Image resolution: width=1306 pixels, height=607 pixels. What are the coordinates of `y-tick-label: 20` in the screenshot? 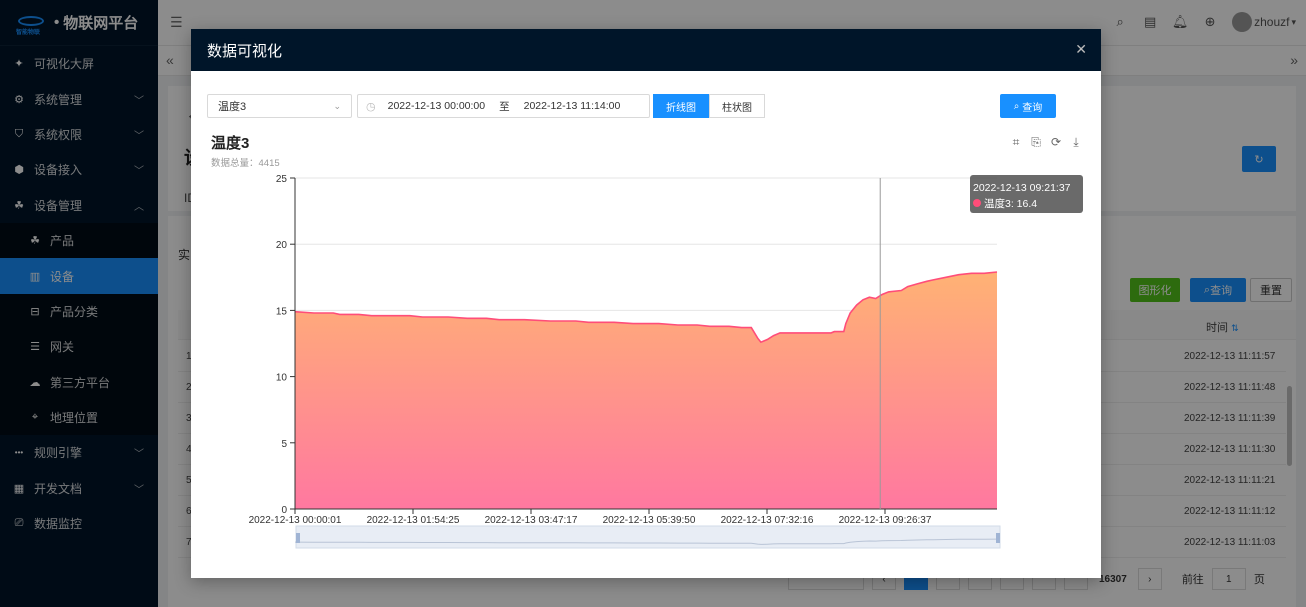 It's located at (282, 245).